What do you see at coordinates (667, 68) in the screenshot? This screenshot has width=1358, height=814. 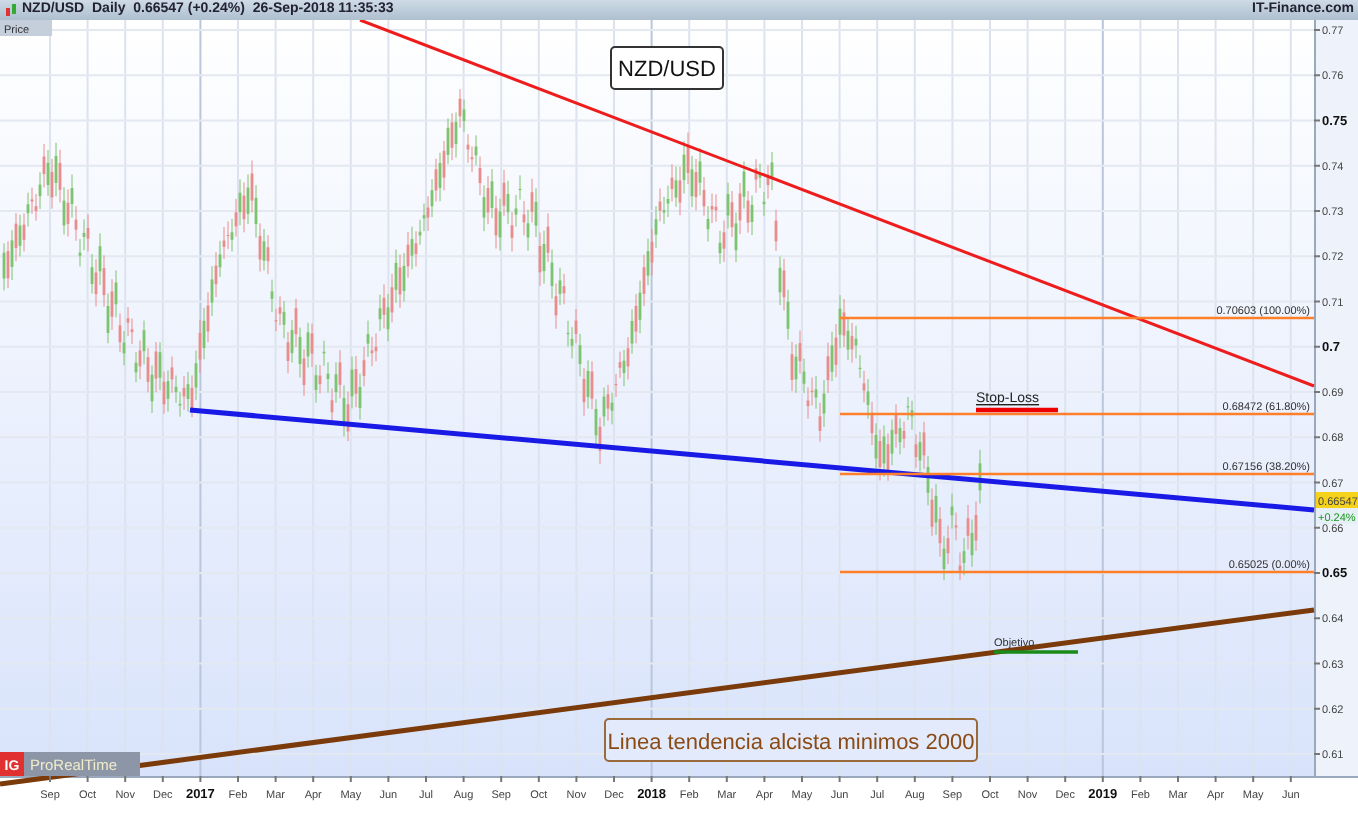 I see `chart-title: NZD/USD` at bounding box center [667, 68].